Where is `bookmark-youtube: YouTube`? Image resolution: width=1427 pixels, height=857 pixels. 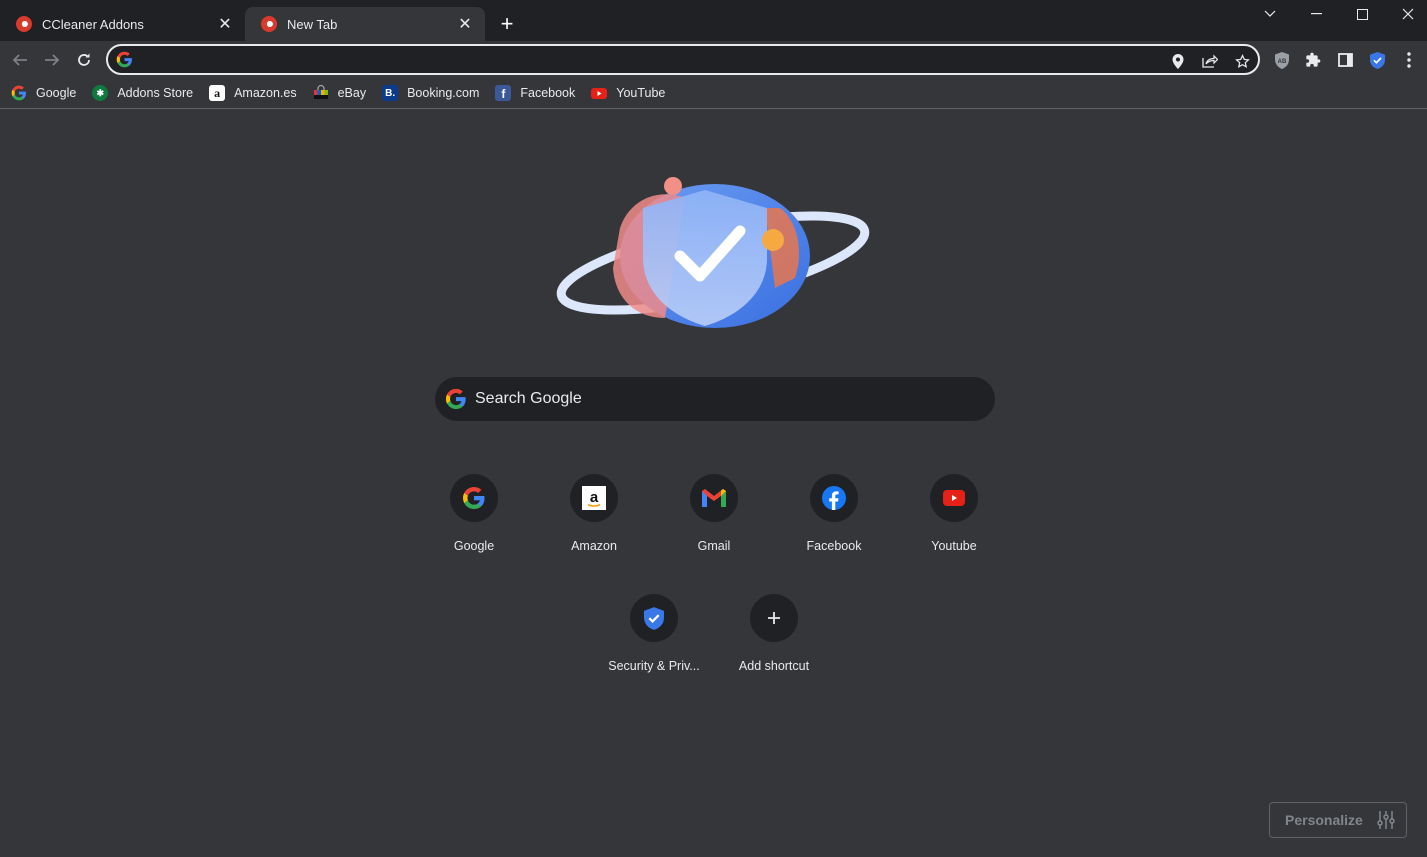 bookmark-youtube: YouTube is located at coordinates (628, 93).